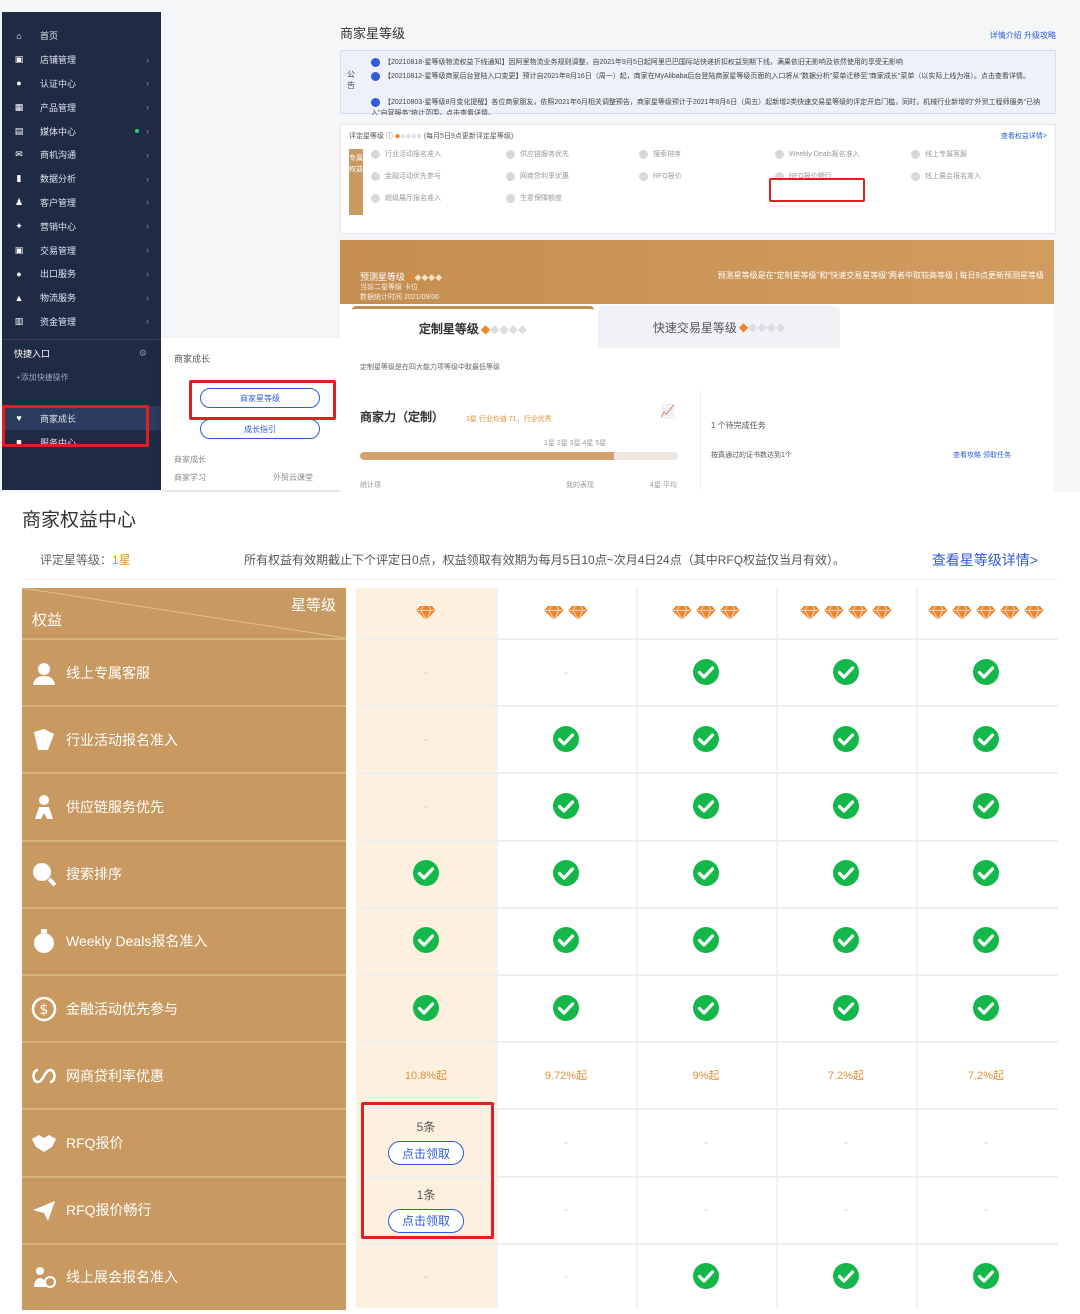 The image size is (1080, 1314). I want to click on tab-fast-trade-level: 快速交易星等级 ◆ ◆◆◆◆, so click(719, 327).